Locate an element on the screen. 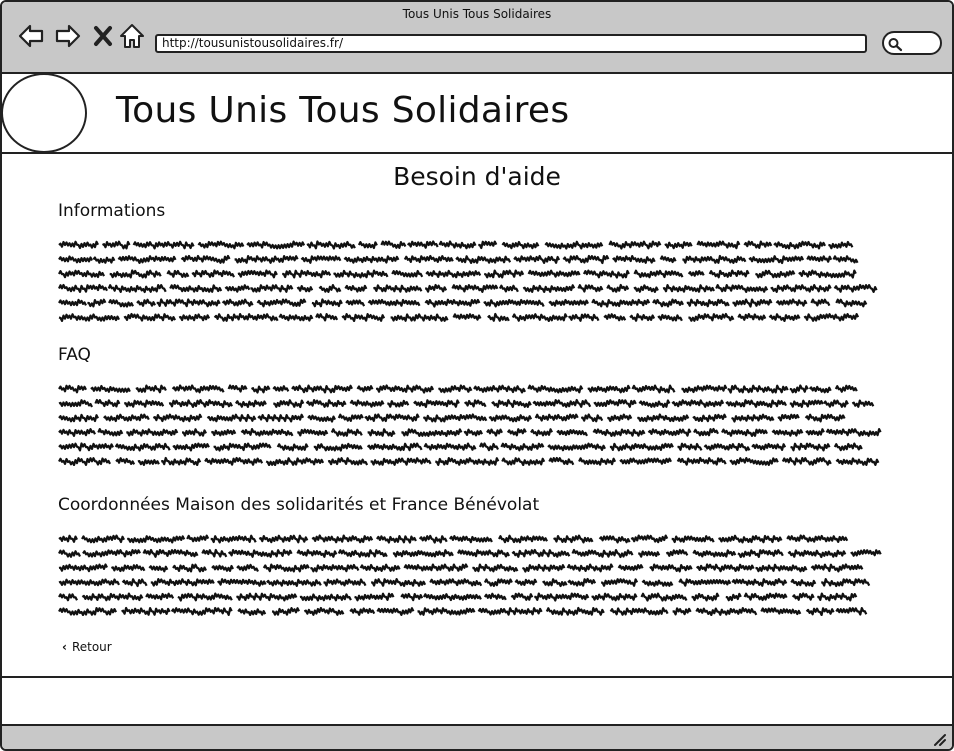 The image size is (954, 751). page-footer is located at coordinates (477, 701).